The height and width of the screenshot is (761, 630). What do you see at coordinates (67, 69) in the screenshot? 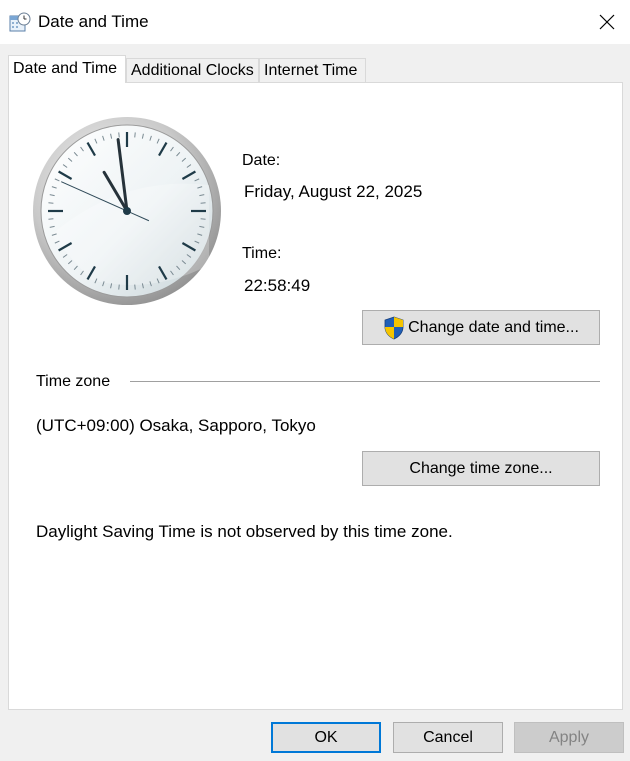
I see `tab-date-and-time: Date and Time` at bounding box center [67, 69].